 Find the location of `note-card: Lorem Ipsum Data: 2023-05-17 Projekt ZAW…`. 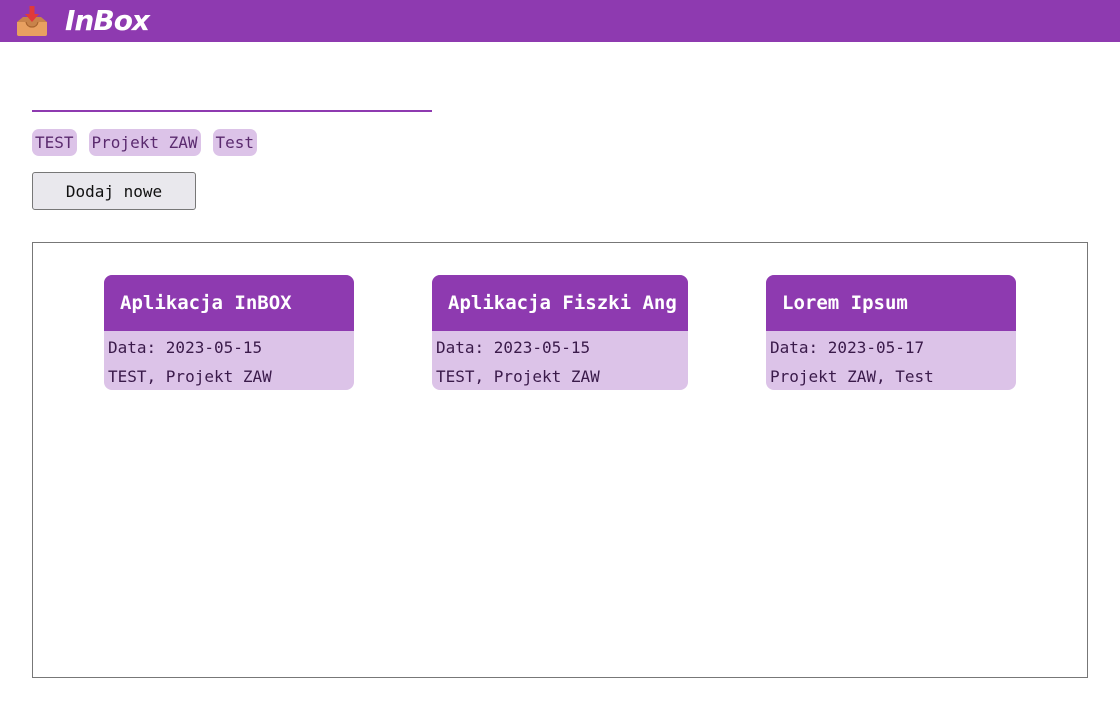

note-card: Lorem Ipsum Data: 2023-05-17 Projekt ZAW… is located at coordinates (891, 332).